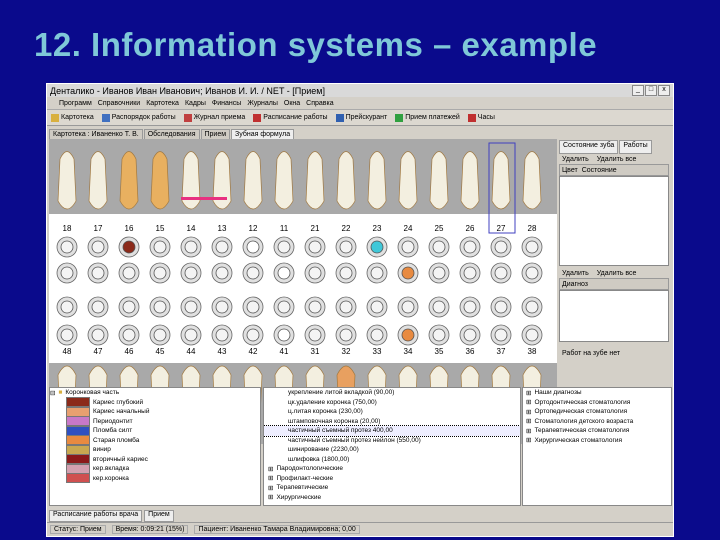 This screenshot has height=540, width=720. What do you see at coordinates (481, 117) in the screenshot?
I see `toolbar-clock-button: Часы` at bounding box center [481, 117].